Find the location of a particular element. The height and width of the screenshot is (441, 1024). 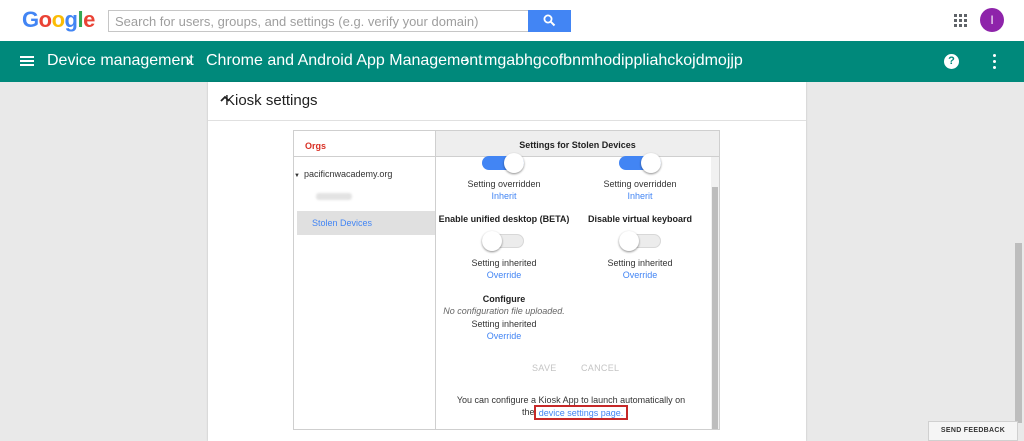

search-icon is located at coordinates (549, 20).